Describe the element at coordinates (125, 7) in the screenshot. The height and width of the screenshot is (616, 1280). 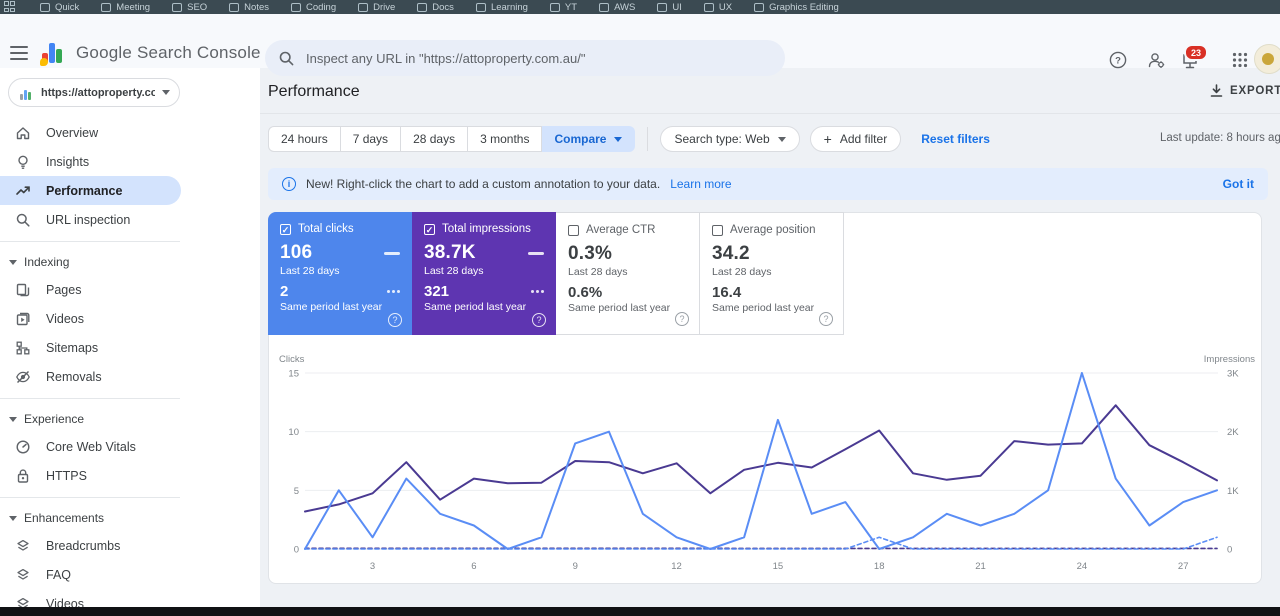
I see `bookmark-item: Meeting` at that location.